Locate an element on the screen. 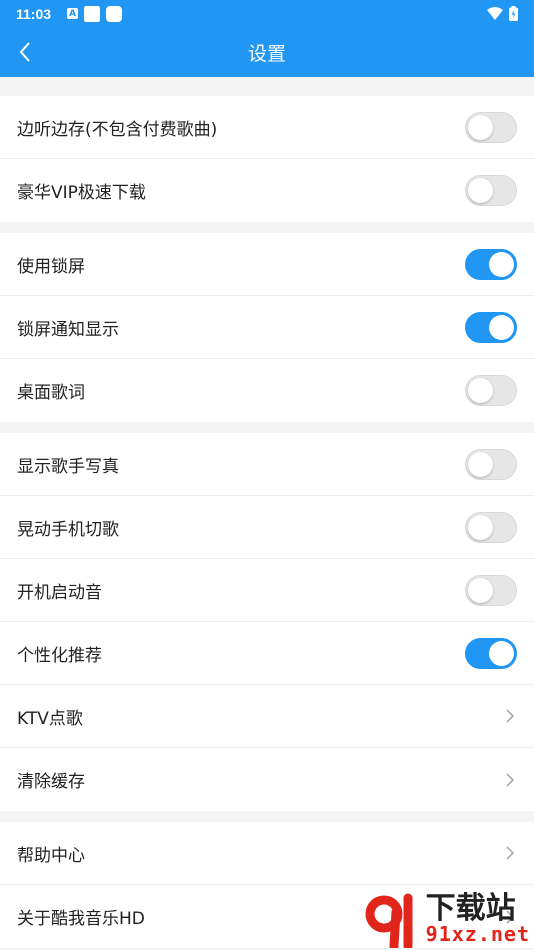 The height and width of the screenshot is (950, 534). settings-row: 边听边存(不包含付费歌曲) is located at coordinates (267, 127).